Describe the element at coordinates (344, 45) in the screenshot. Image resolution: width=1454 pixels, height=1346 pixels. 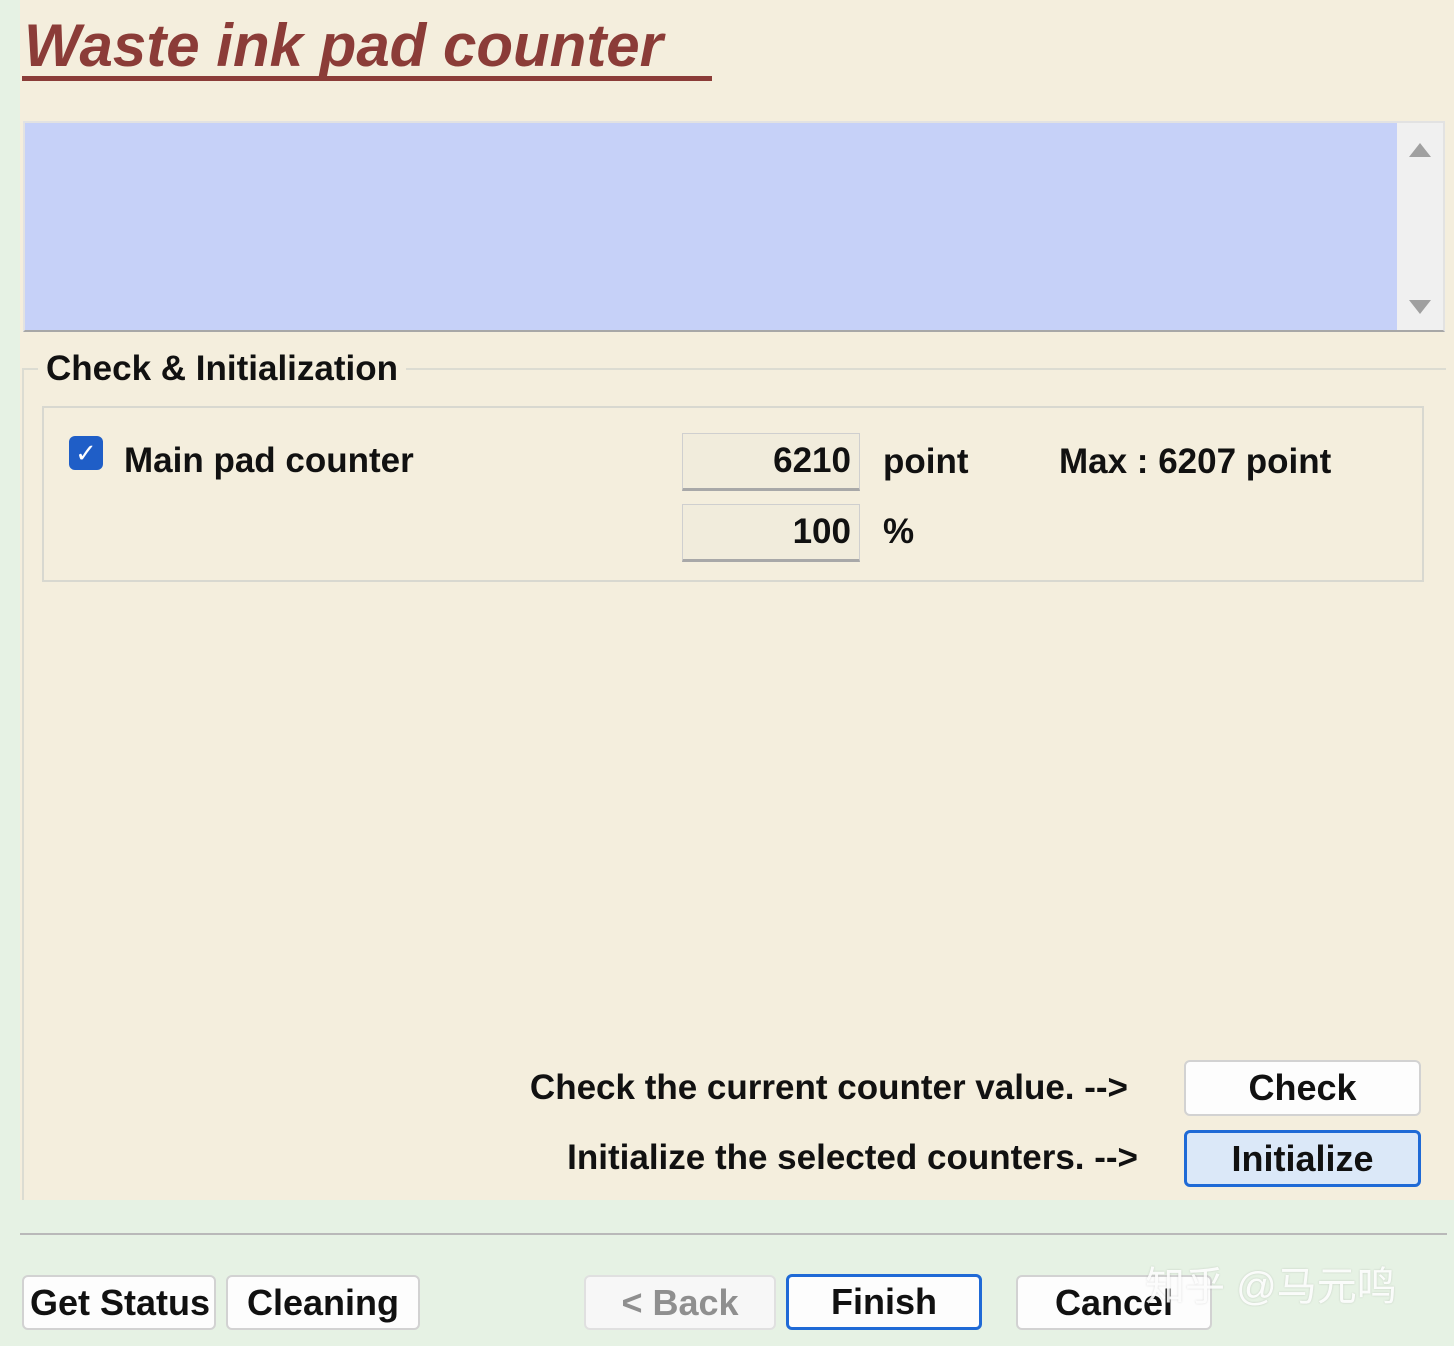
I see `page-title: Waste ink pad counter` at that location.